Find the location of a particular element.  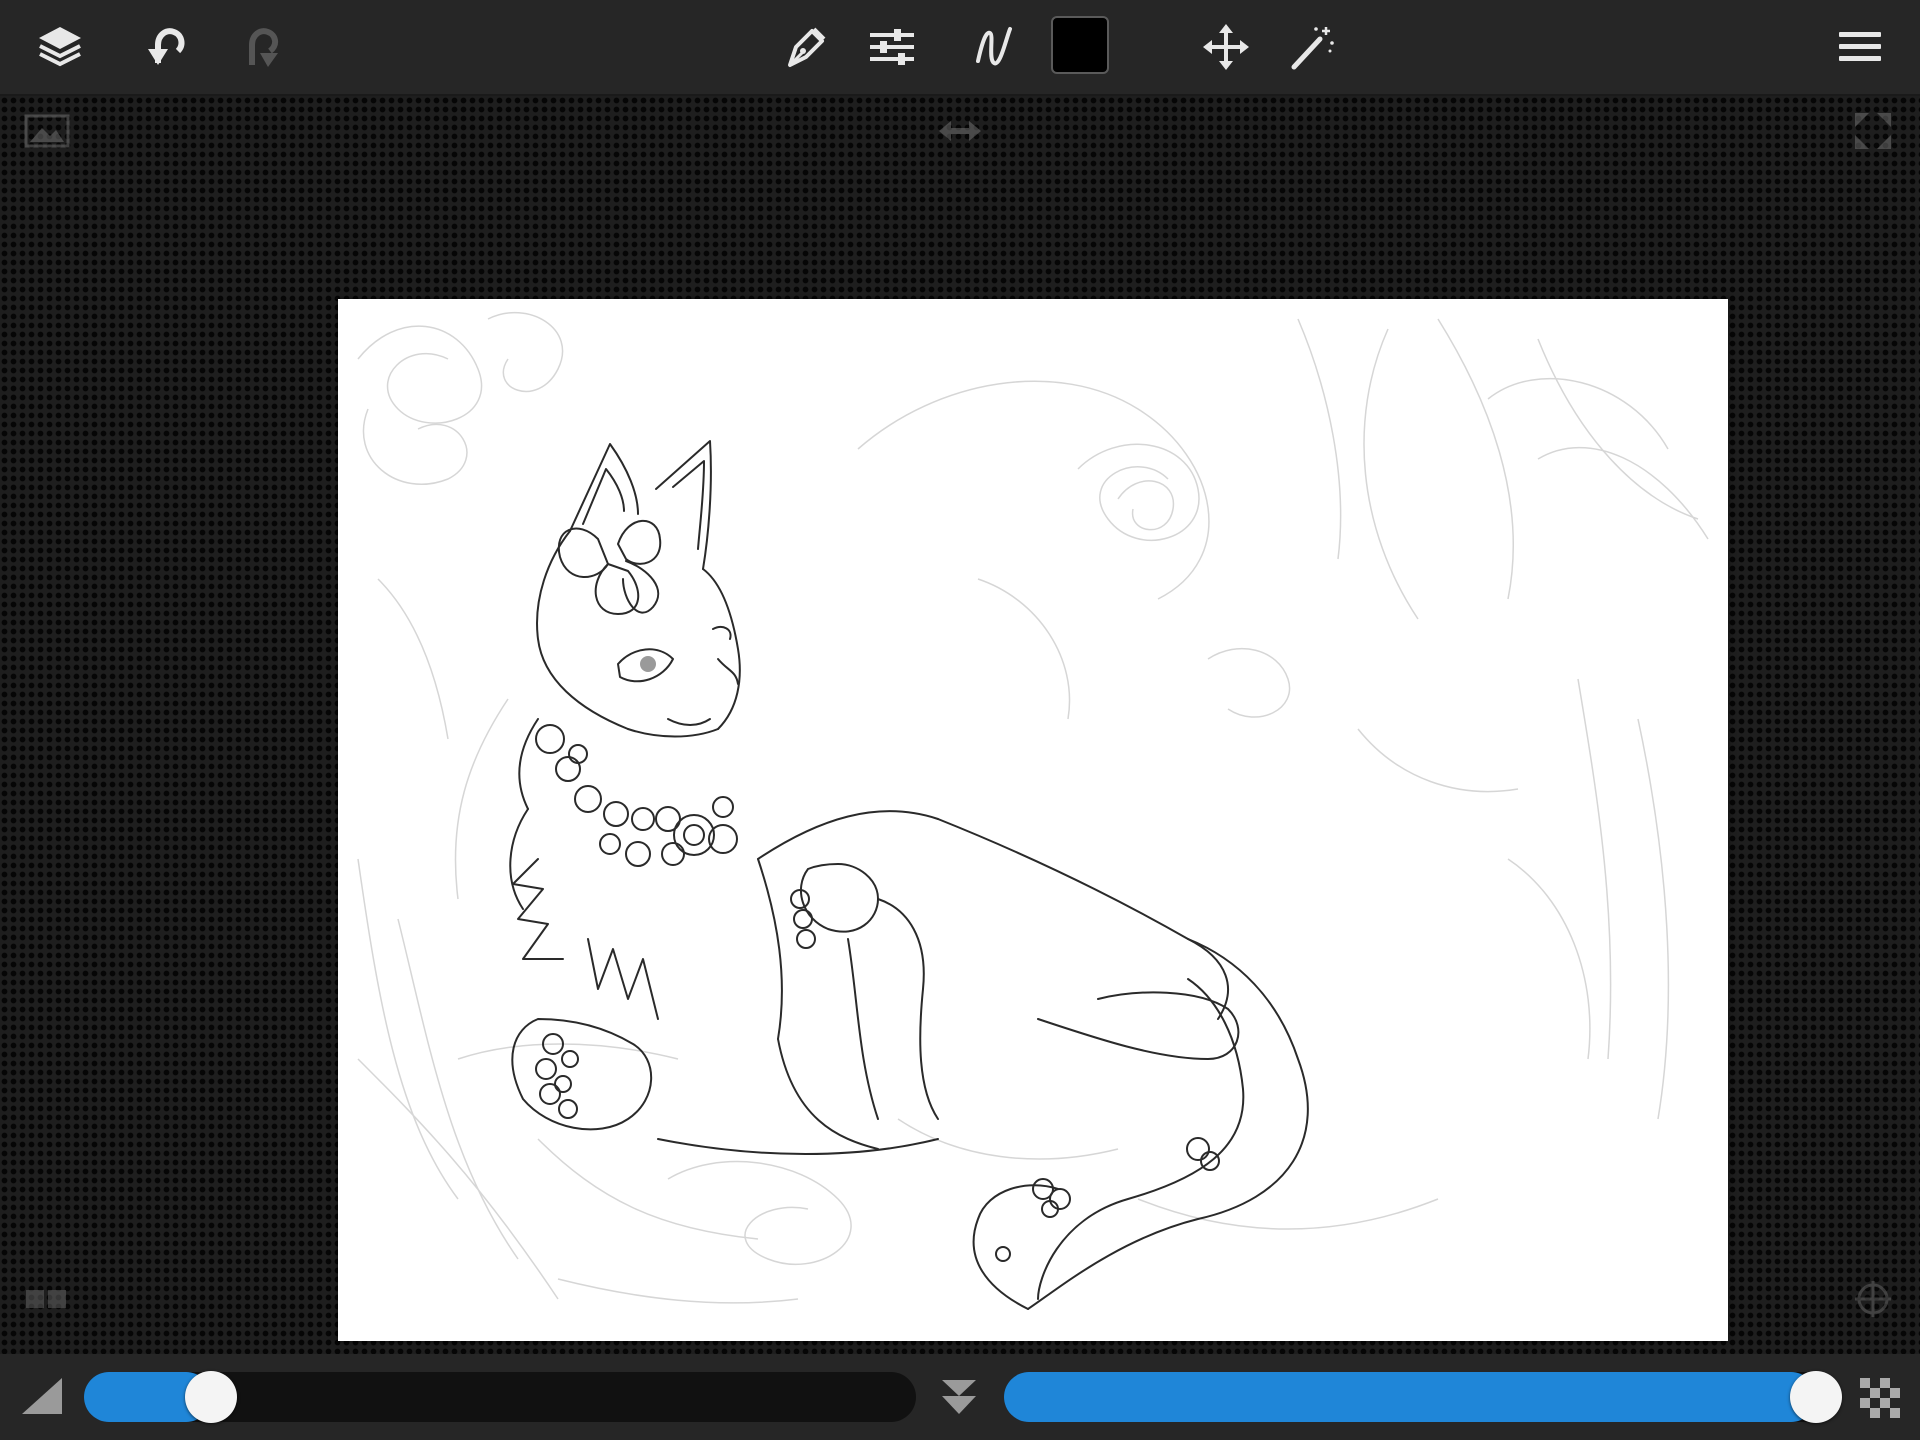

flip-canvas-icon is located at coordinates (960, 131).